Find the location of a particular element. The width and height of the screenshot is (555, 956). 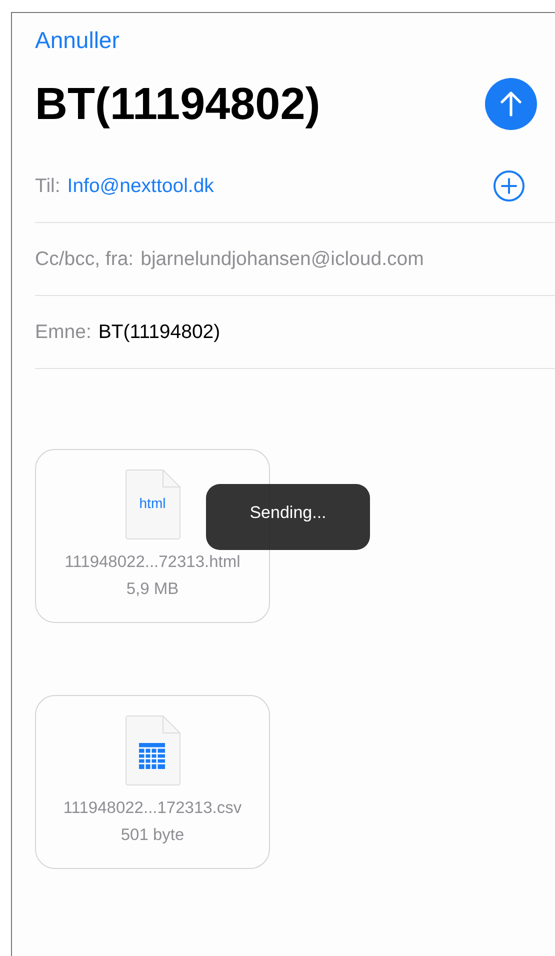

file-size: 501 byte is located at coordinates (152, 835).